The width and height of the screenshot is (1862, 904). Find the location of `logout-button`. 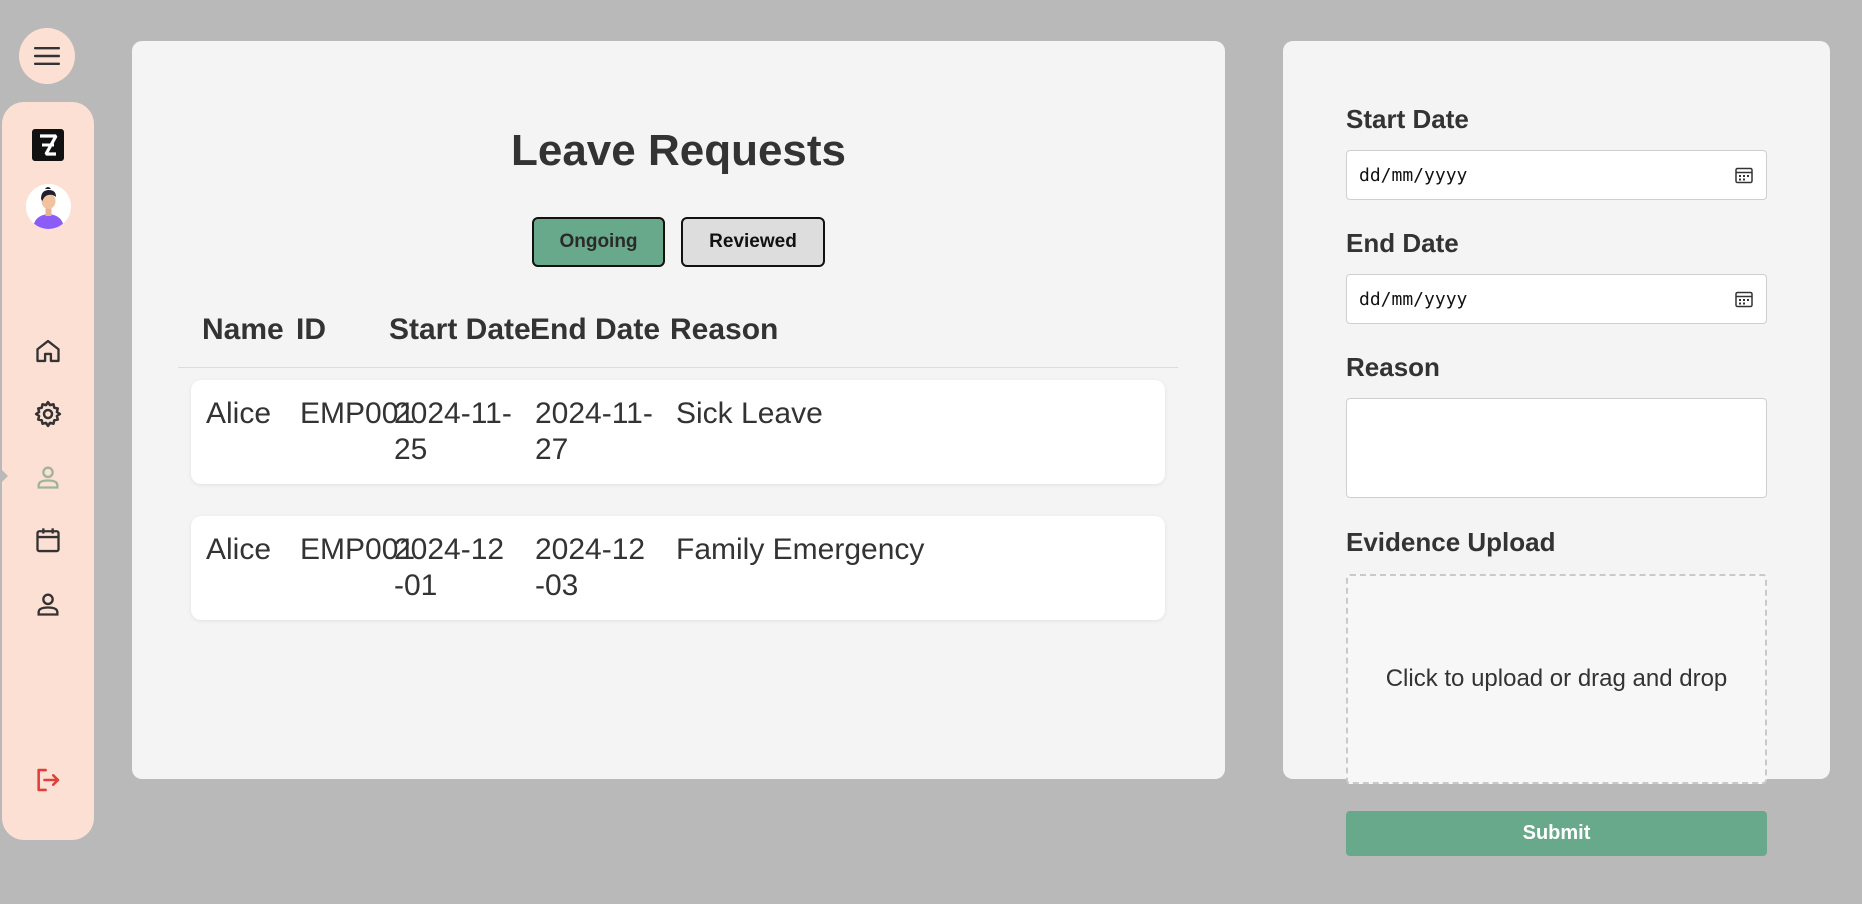

logout-button is located at coordinates (48, 780).